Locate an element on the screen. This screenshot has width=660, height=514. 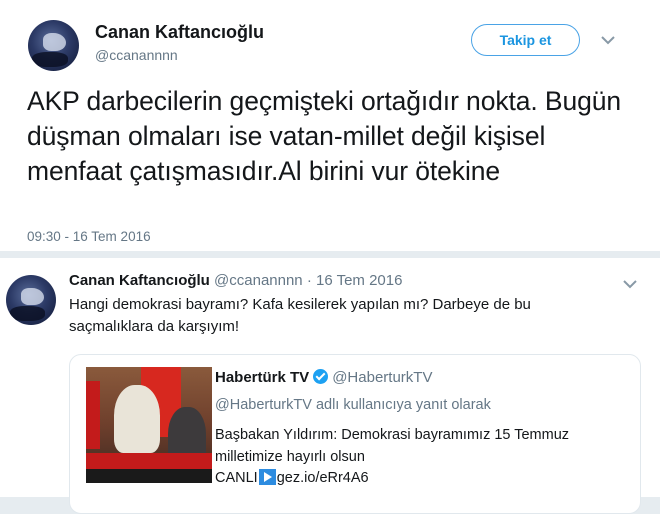
quoted-tweet-thumbnail is located at coordinates (149, 425).